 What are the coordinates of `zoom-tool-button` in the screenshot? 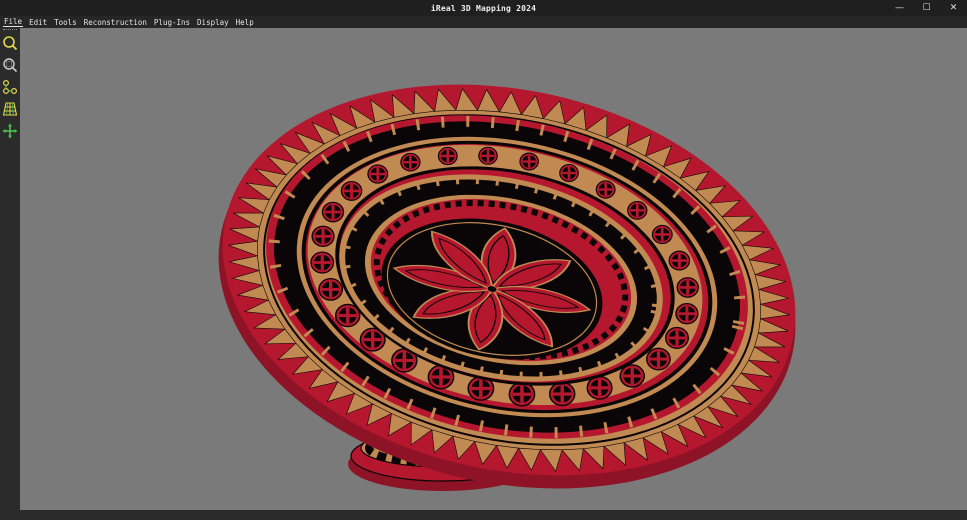 It's located at (10, 43).